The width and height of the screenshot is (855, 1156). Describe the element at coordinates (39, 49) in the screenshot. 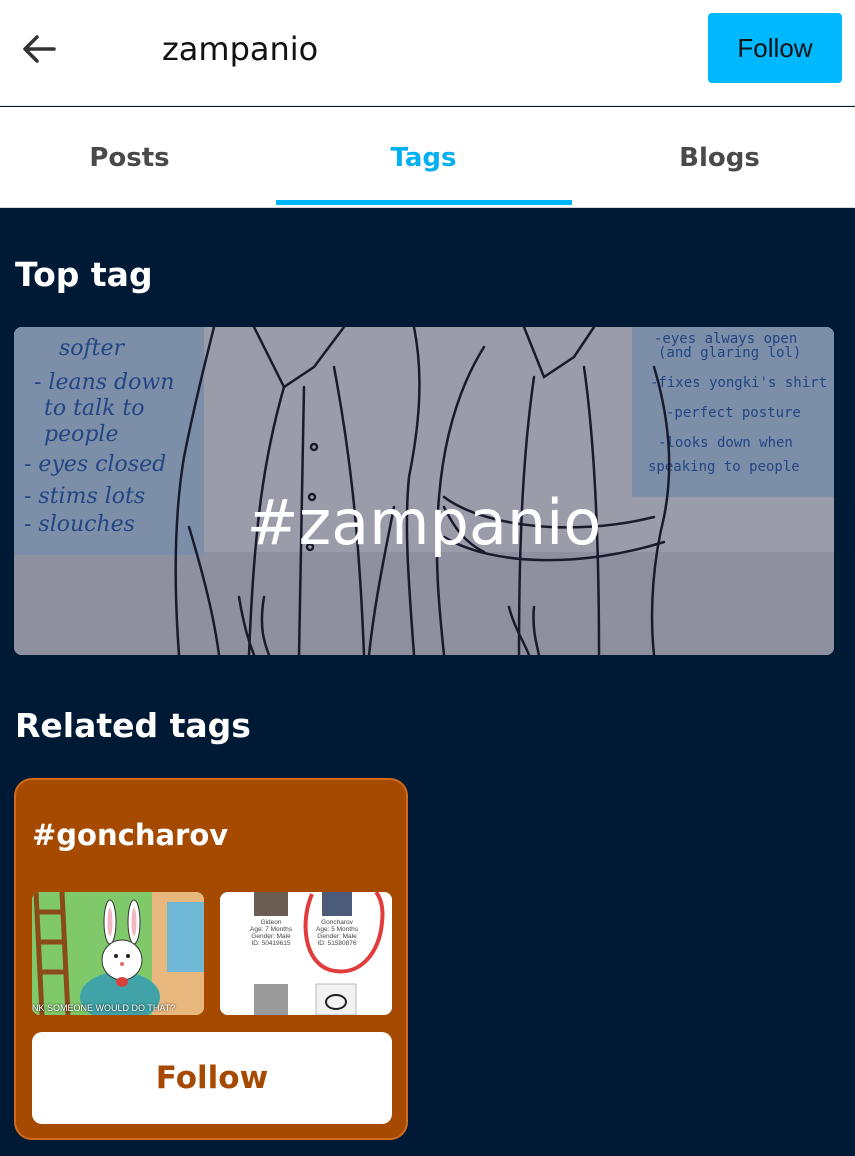

I see `back-arrow-icon` at that location.